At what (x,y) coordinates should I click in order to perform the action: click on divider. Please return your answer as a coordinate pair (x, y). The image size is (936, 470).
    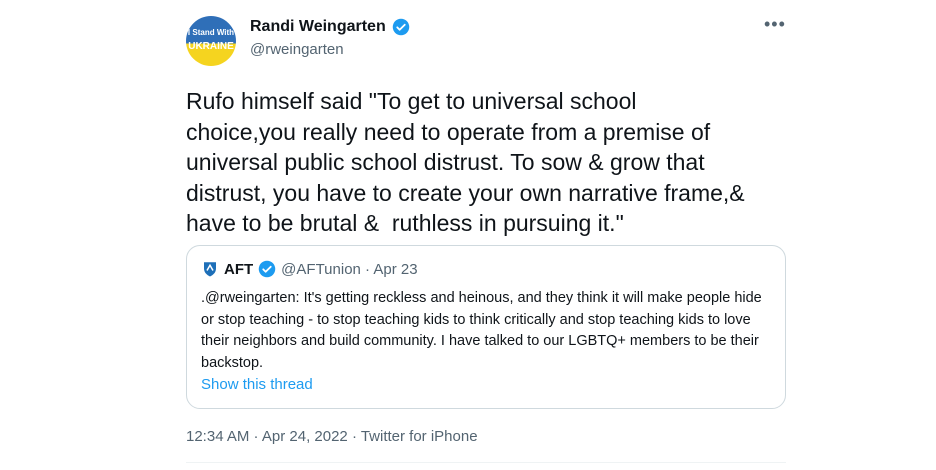
    Looking at the image, I should click on (486, 462).